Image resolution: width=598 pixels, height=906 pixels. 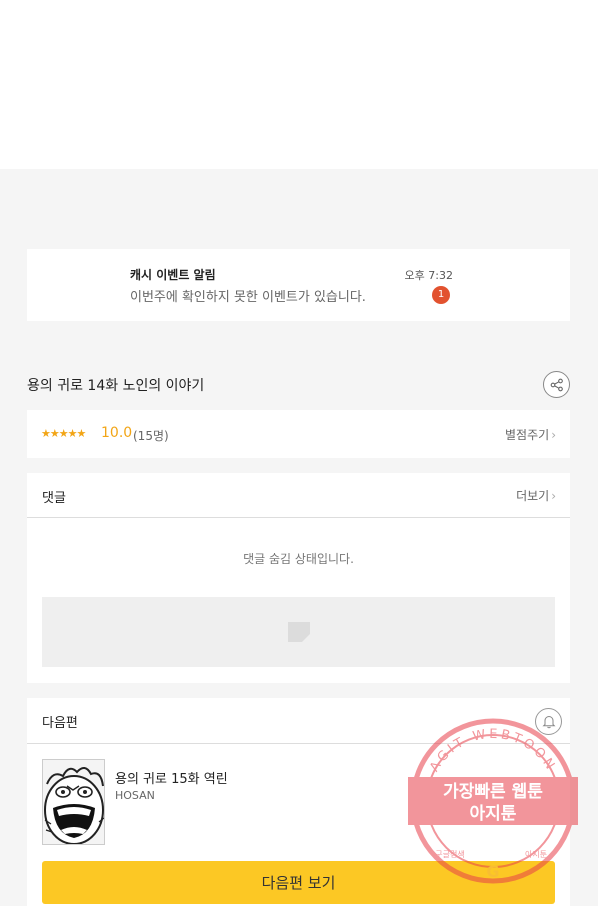 I want to click on notification-title: 캐시 이벤트 알림, so click(x=173, y=275).